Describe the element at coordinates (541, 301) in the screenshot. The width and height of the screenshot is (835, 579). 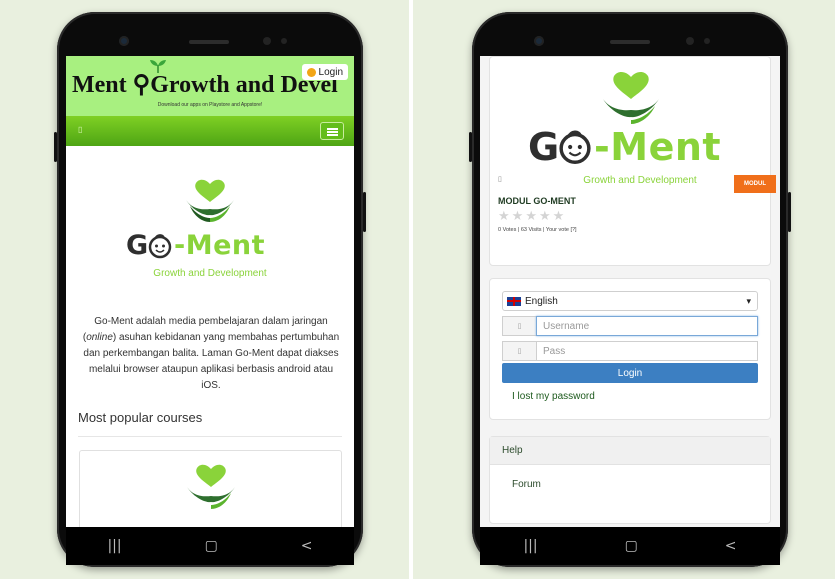
I see `language-value: English` at that location.